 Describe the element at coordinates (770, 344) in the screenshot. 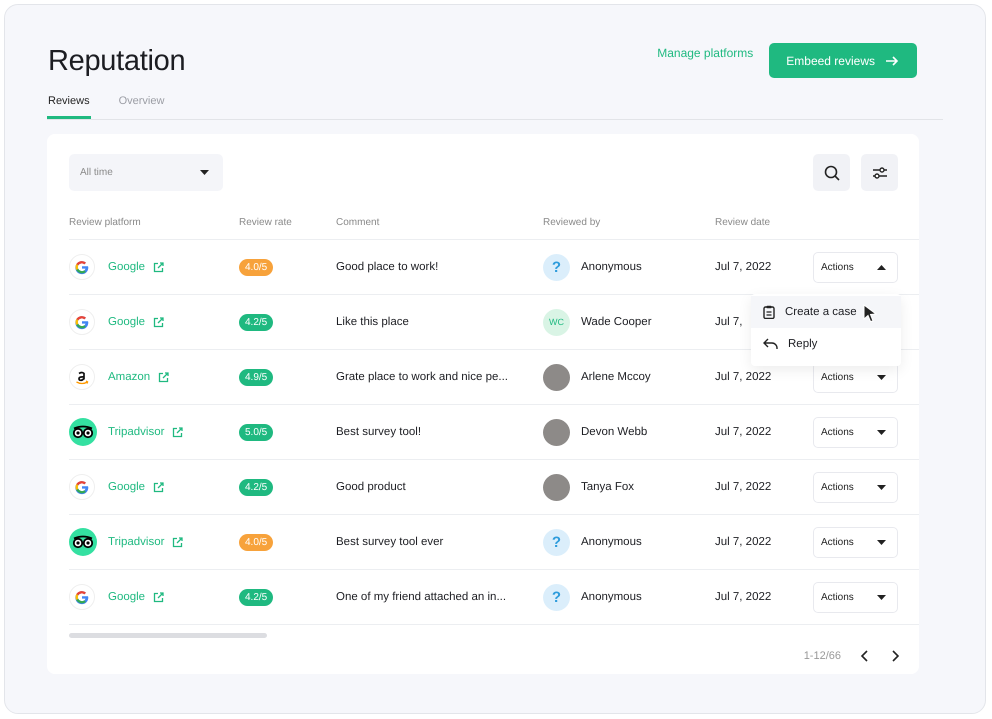

I see `reply-icon` at that location.